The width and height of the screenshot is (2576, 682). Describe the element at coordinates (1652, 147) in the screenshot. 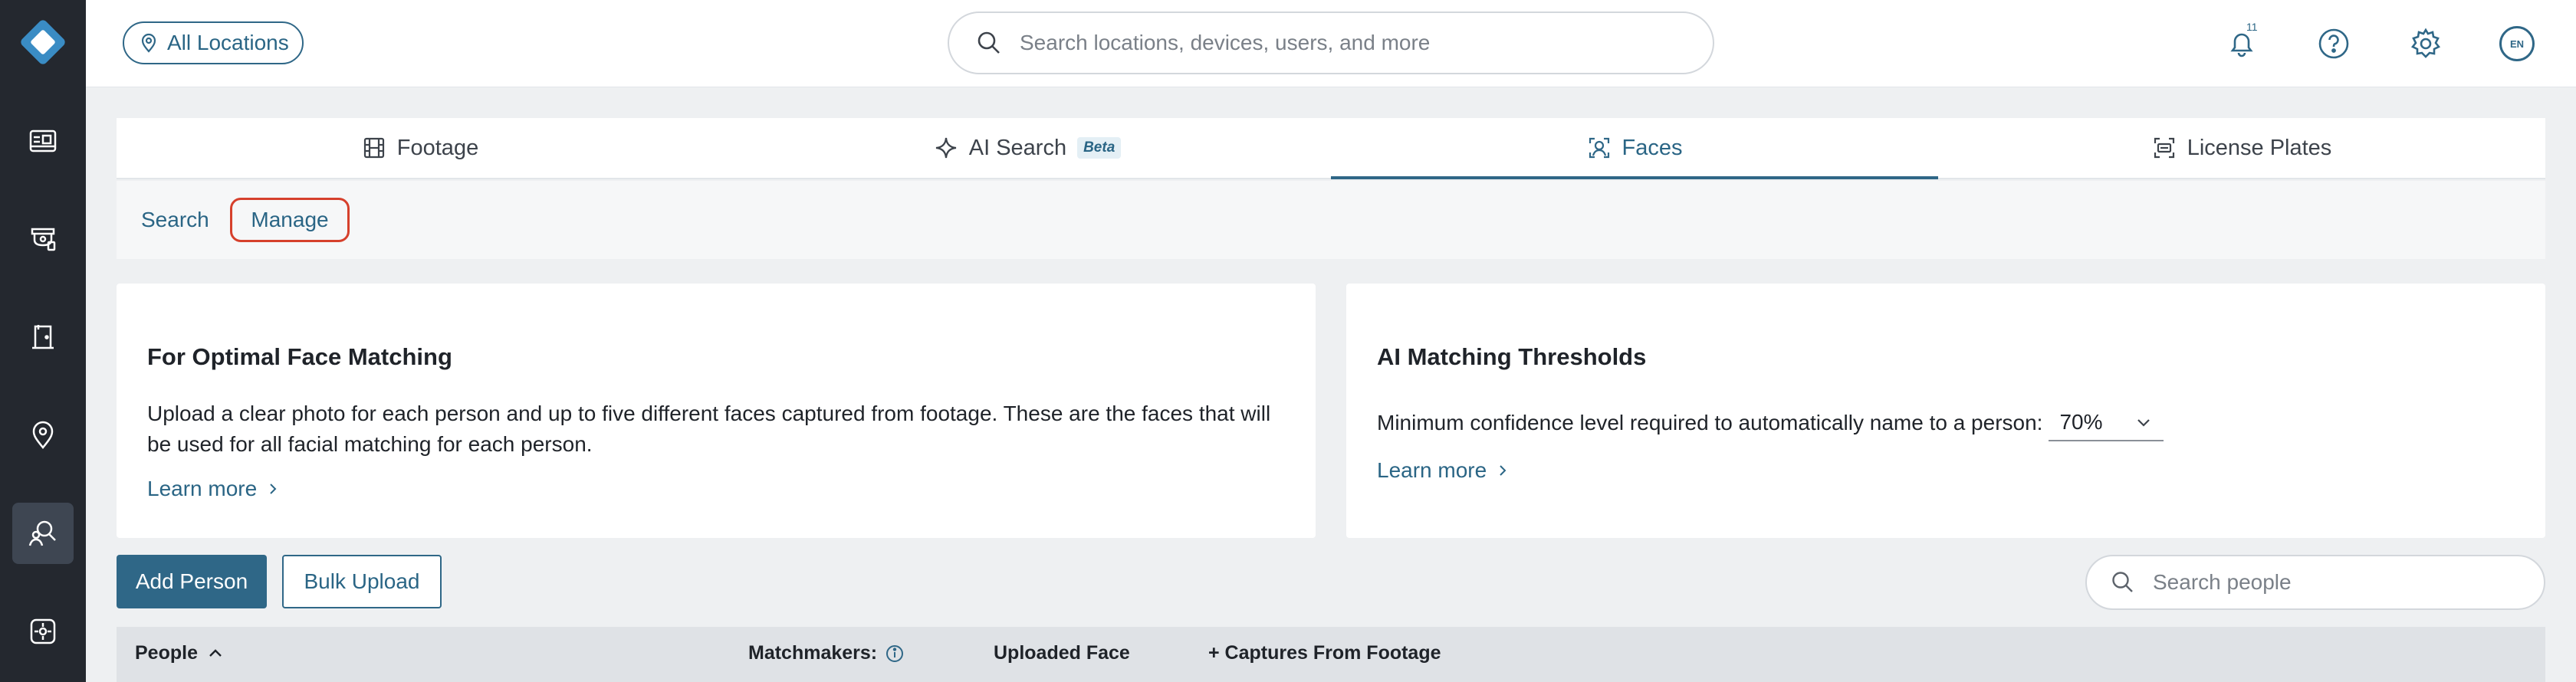

I see `tab-faces-label: Faces` at that location.